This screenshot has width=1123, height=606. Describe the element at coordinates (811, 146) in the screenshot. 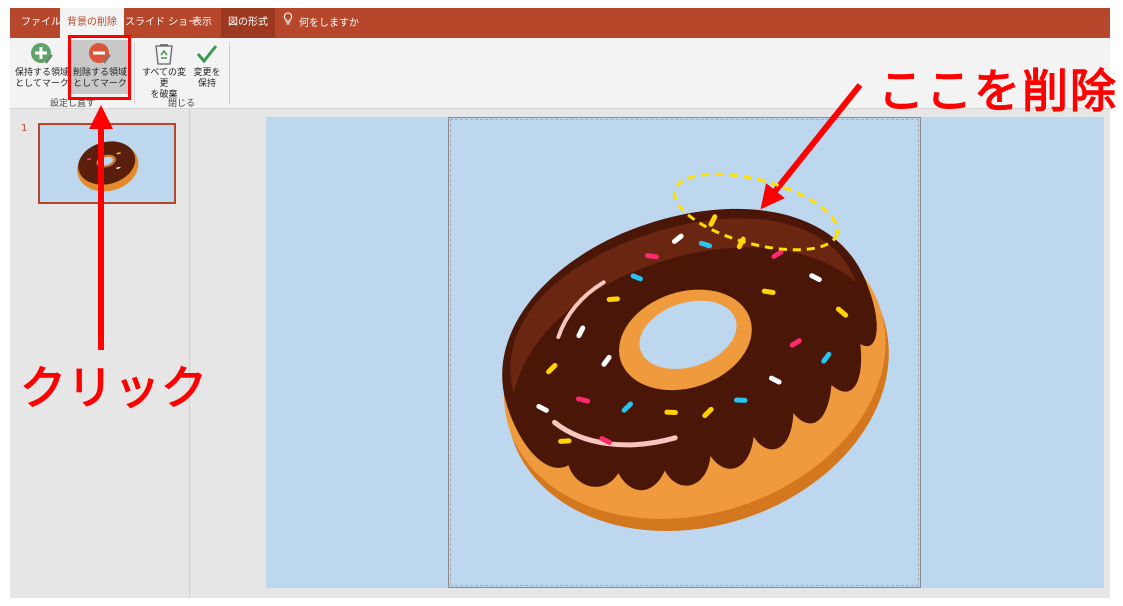

I see `annotation-arrow-diagonal` at that location.